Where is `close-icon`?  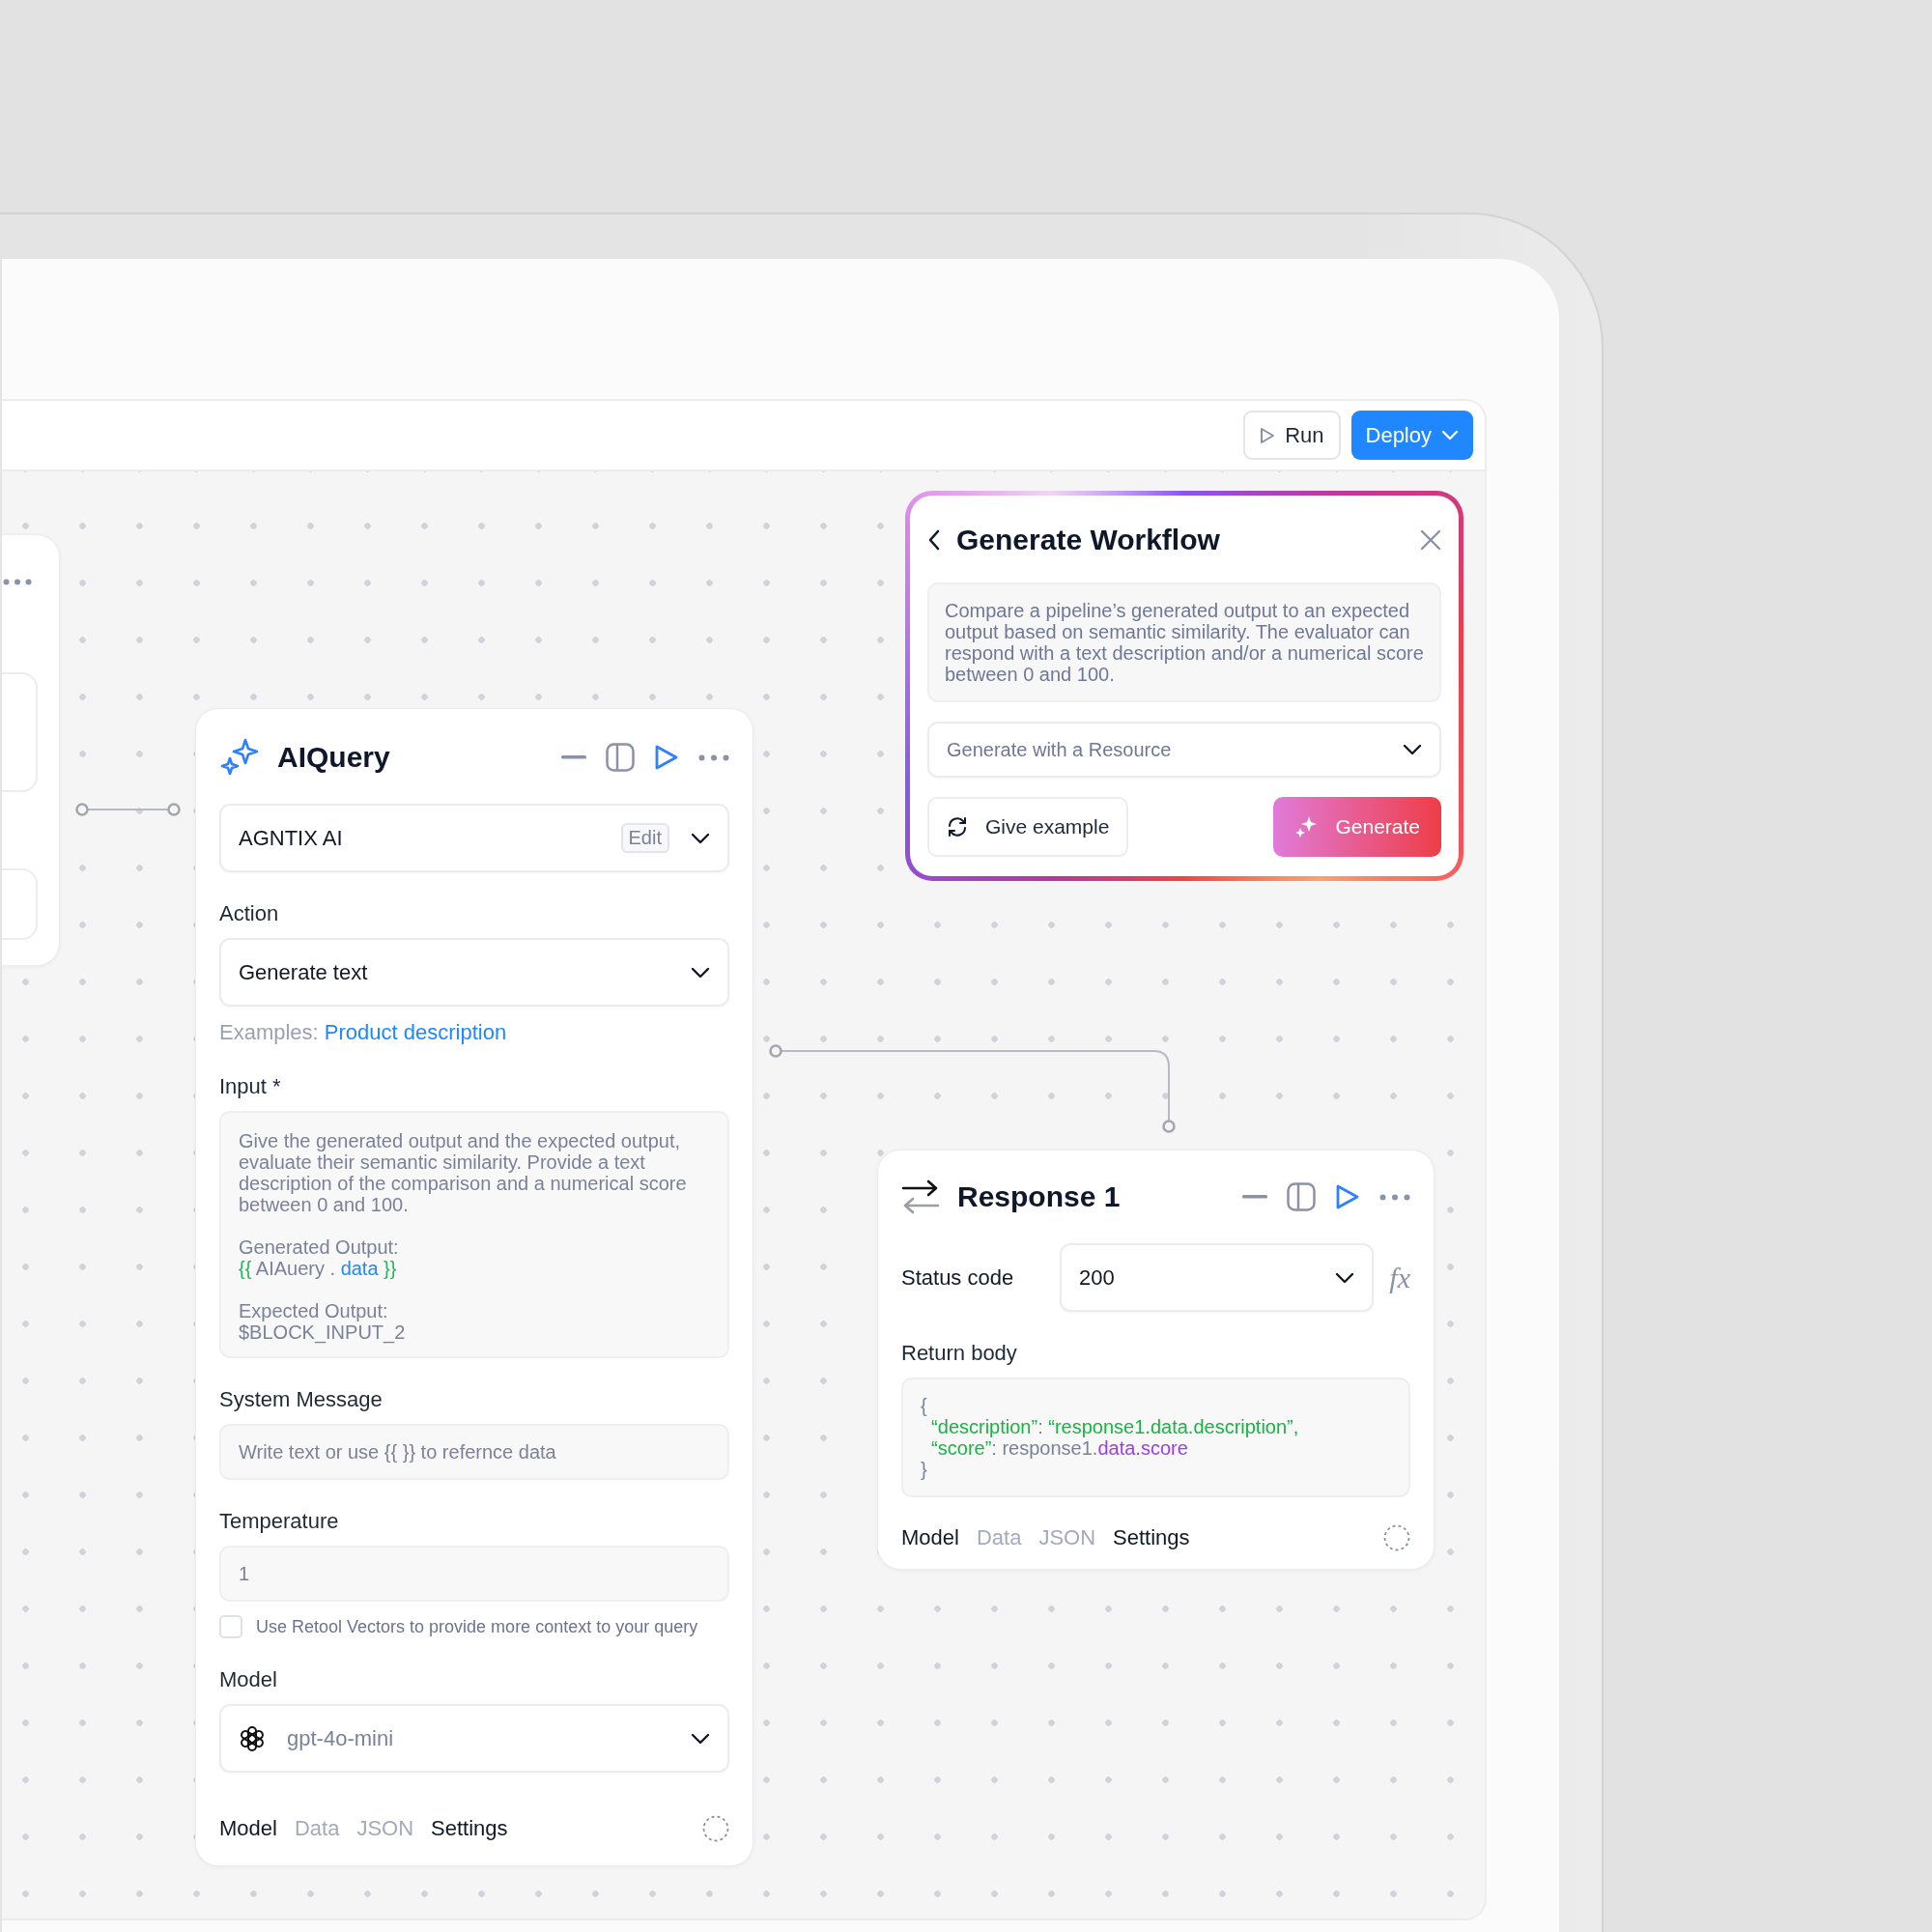 close-icon is located at coordinates (1430, 540).